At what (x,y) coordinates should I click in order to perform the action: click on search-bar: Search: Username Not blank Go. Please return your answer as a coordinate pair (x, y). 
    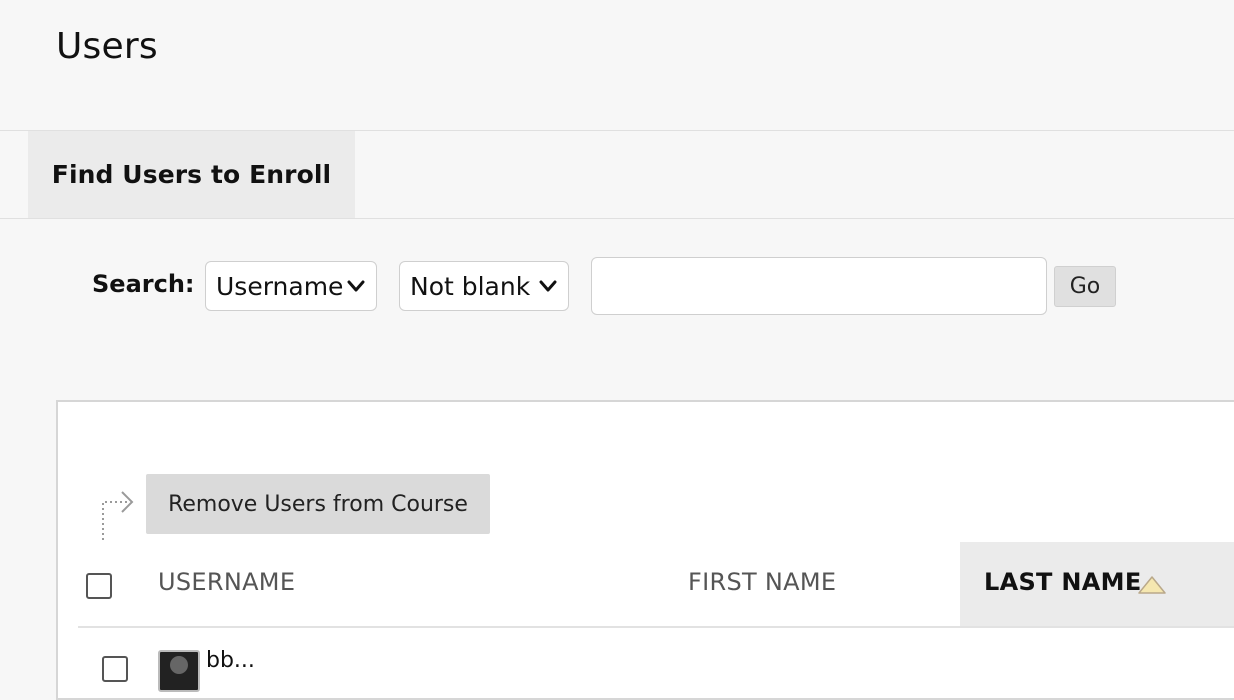
    Looking at the image, I should click on (617, 286).